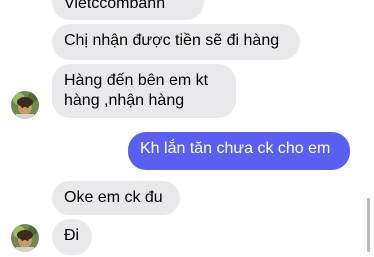 The width and height of the screenshot is (374, 257). What do you see at coordinates (115, 6) in the screenshot?
I see `message-text: Vietccombanh` at bounding box center [115, 6].